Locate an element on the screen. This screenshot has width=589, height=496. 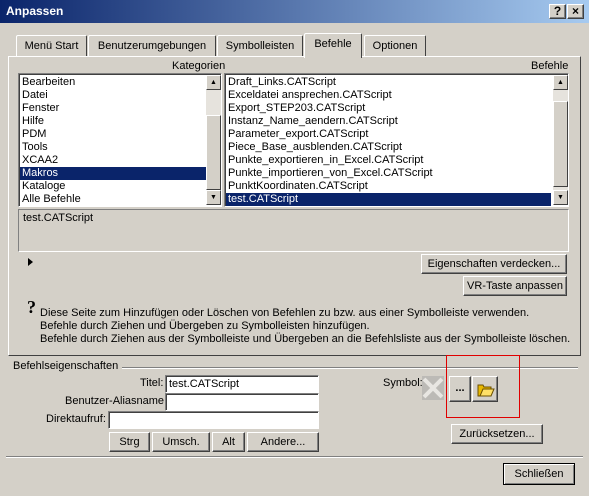
alt-button: Alt is located at coordinates (228, 442).